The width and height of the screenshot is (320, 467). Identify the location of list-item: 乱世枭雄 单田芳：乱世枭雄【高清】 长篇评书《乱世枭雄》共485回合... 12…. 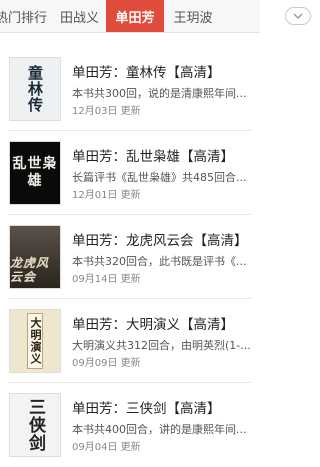
(130, 173).